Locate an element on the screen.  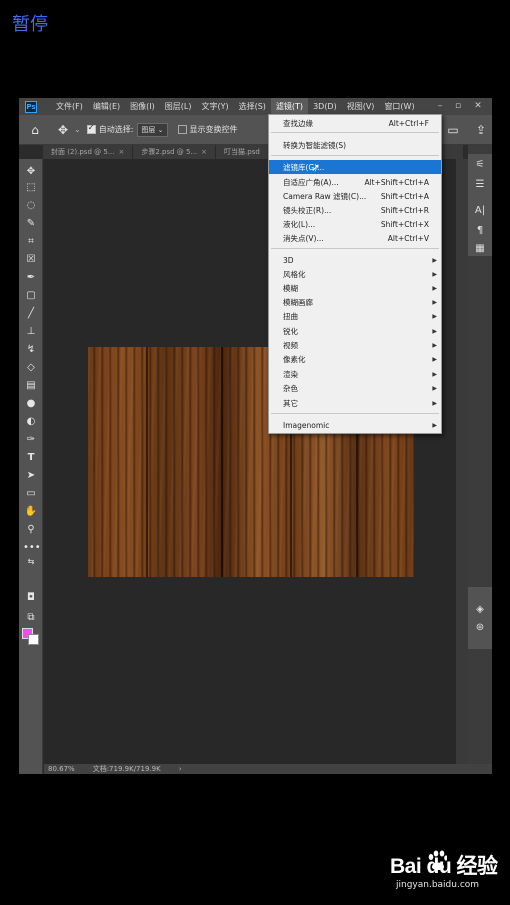
layers-icon: ◈ is located at coordinates (480, 610).